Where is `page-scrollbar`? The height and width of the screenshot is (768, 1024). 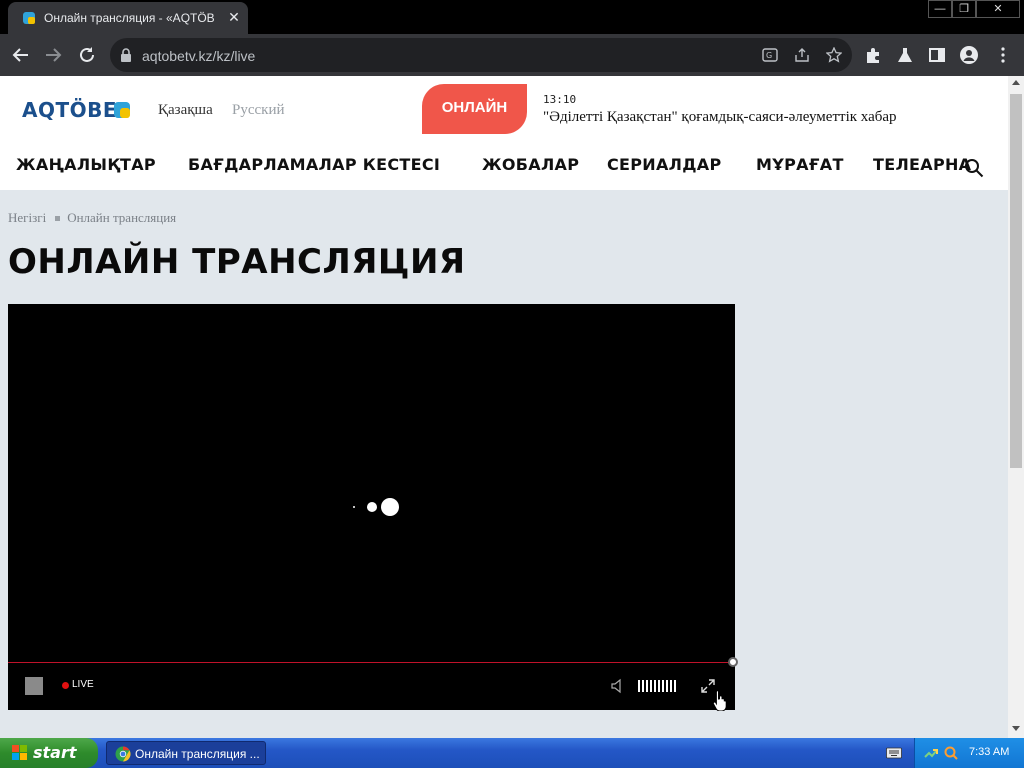
page-scrollbar is located at coordinates (1016, 407).